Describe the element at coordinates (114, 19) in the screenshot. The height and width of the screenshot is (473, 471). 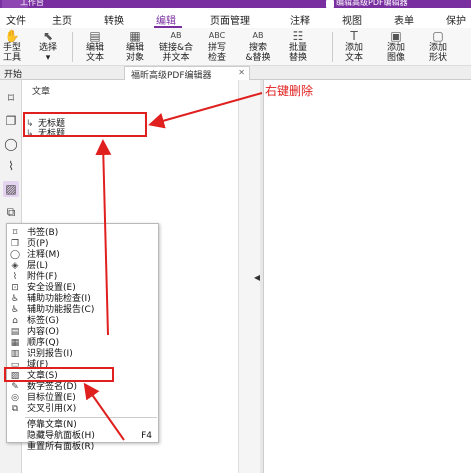
I see `menu-convert: 转换` at that location.